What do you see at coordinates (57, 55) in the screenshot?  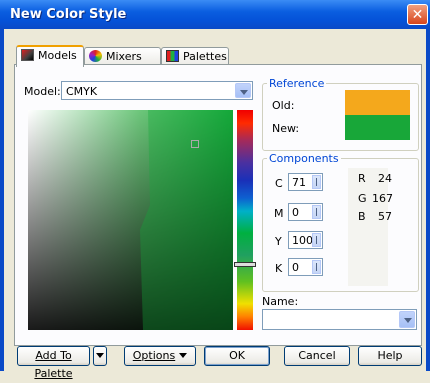 I see `tab-models-label: Models` at bounding box center [57, 55].